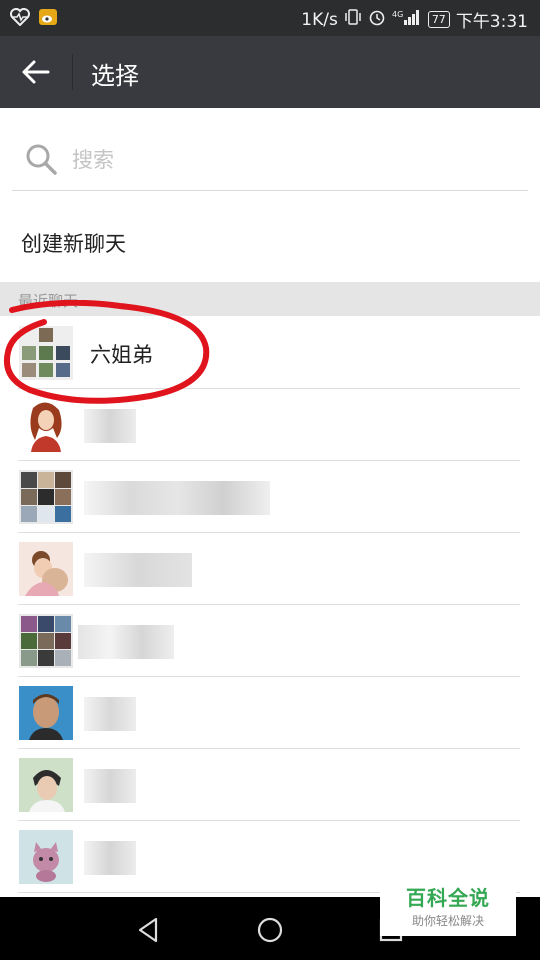 Image resolution: width=540 pixels, height=960 pixels. Describe the element at coordinates (270, 243) in the screenshot. I see `create-new-chat: 创建新聊天` at that location.